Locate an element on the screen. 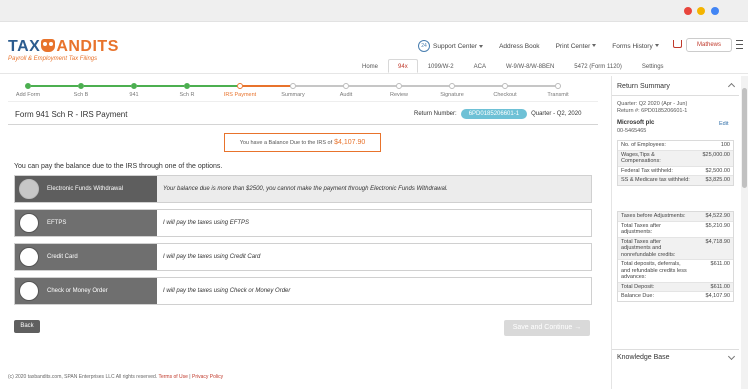 The image size is (748, 389). support-label: Support Center is located at coordinates (455, 46).